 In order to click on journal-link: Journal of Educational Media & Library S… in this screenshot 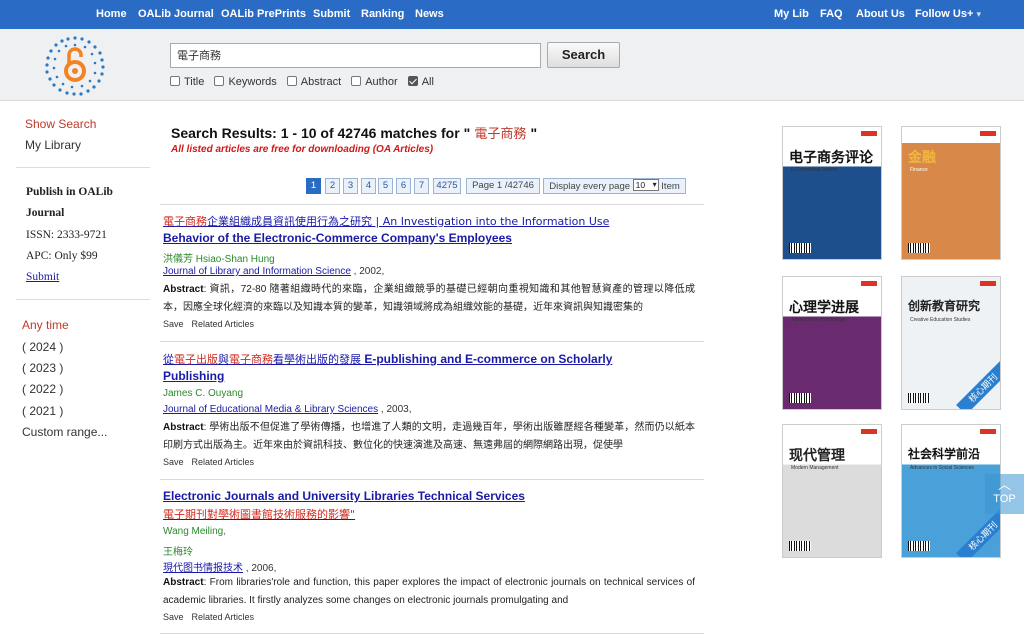, I will do `click(270, 409)`.